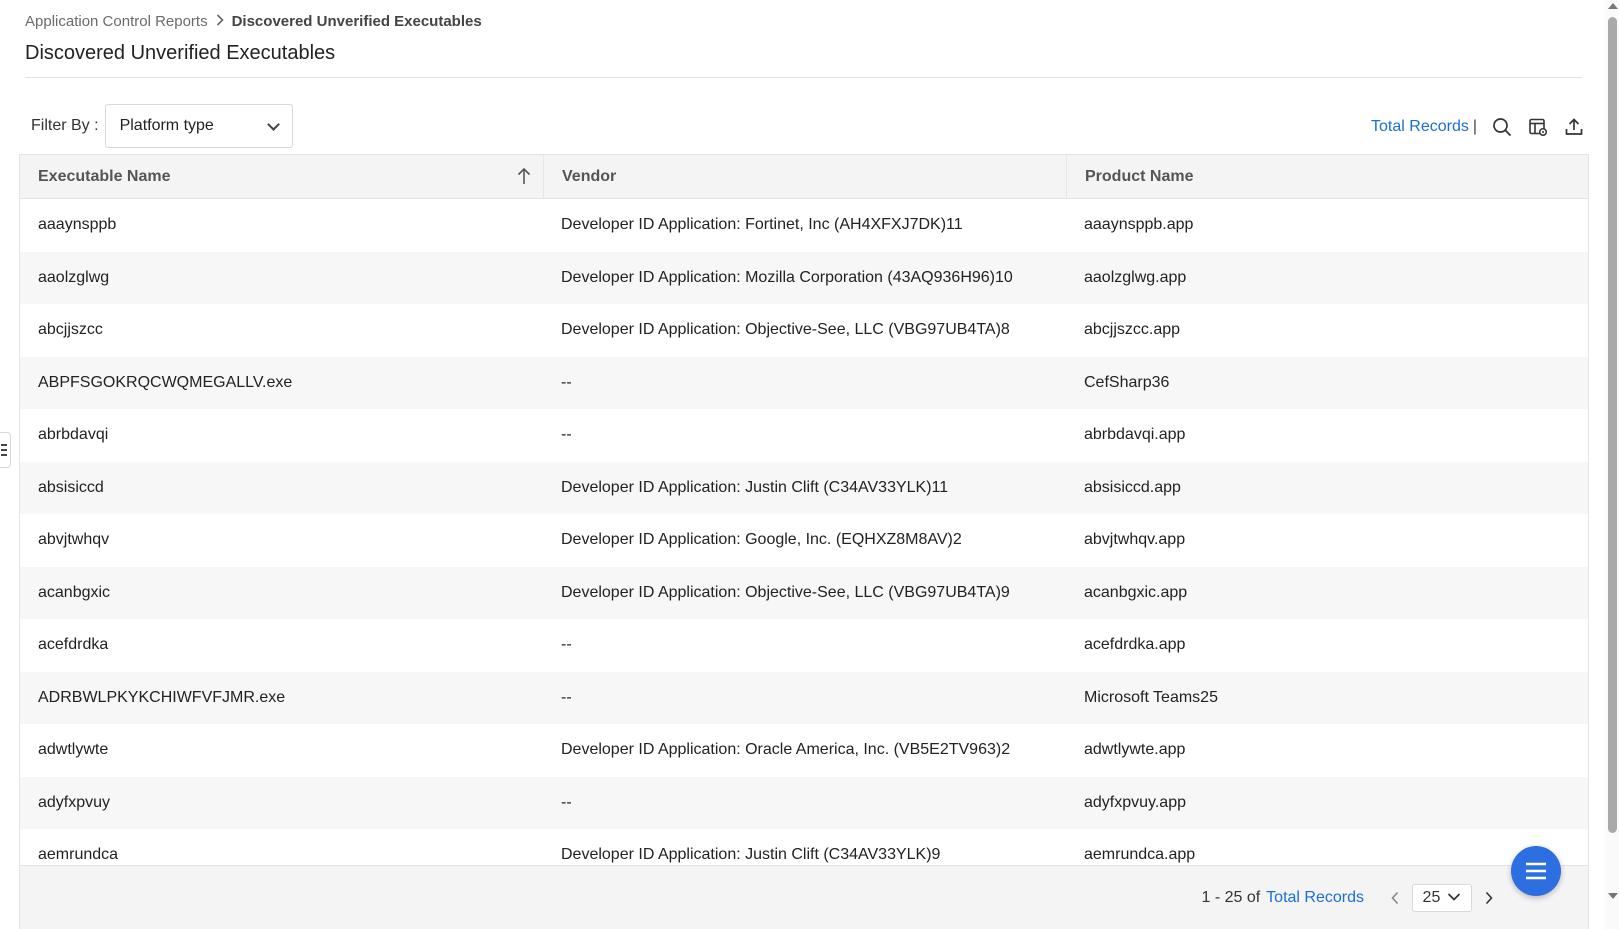 The image size is (1619, 929). I want to click on column-header-label: Vendor, so click(589, 176).